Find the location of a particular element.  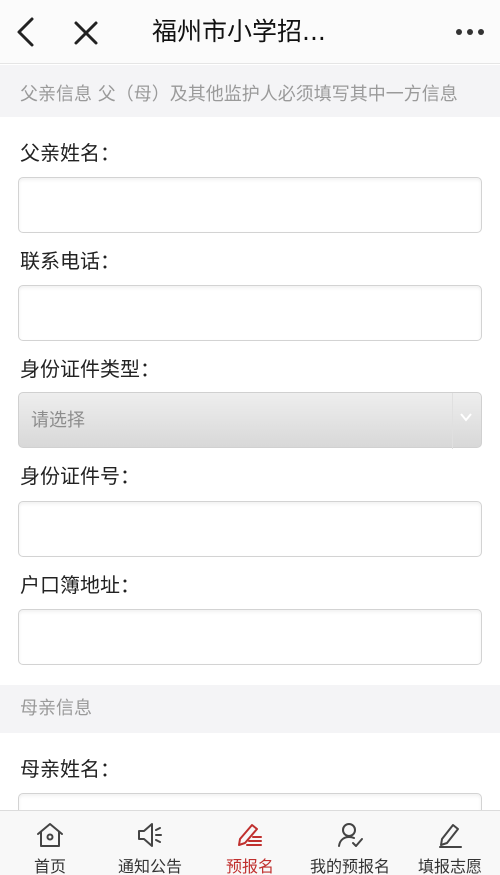

tab-home-label: 首页 is located at coordinates (49, 866).